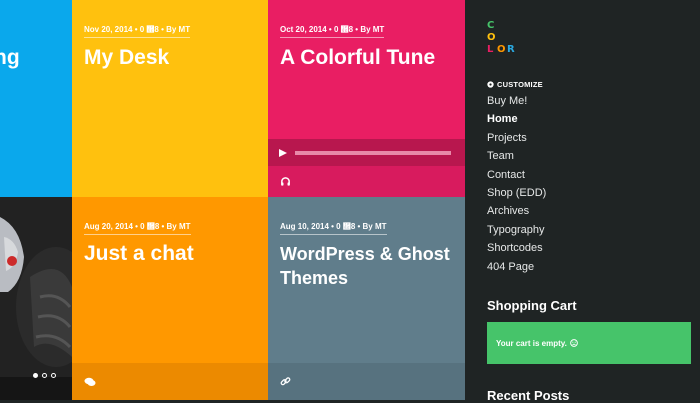  I want to click on link-icon, so click(285, 381).